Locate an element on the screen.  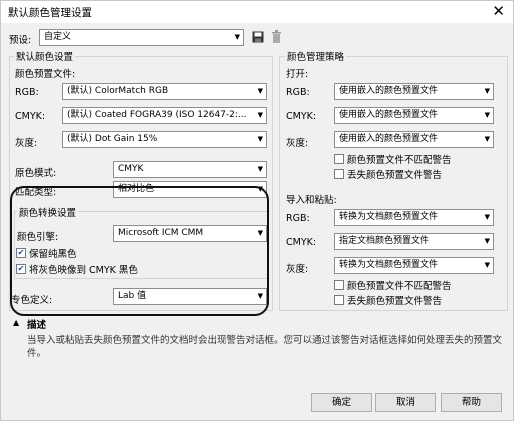
open-rgb-dropdown: 使用嵌入的颜色预置文件 ▼ is located at coordinates (414, 91).